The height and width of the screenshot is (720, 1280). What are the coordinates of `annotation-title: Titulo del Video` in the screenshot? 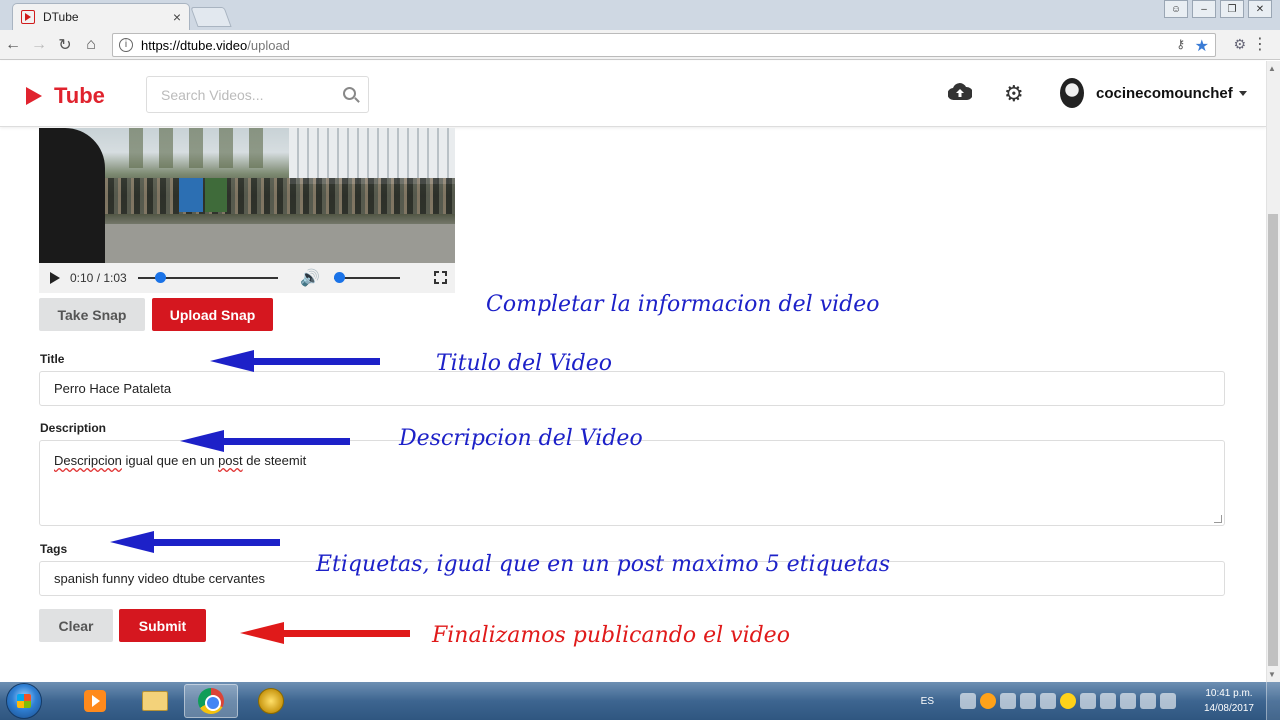 It's located at (524, 363).